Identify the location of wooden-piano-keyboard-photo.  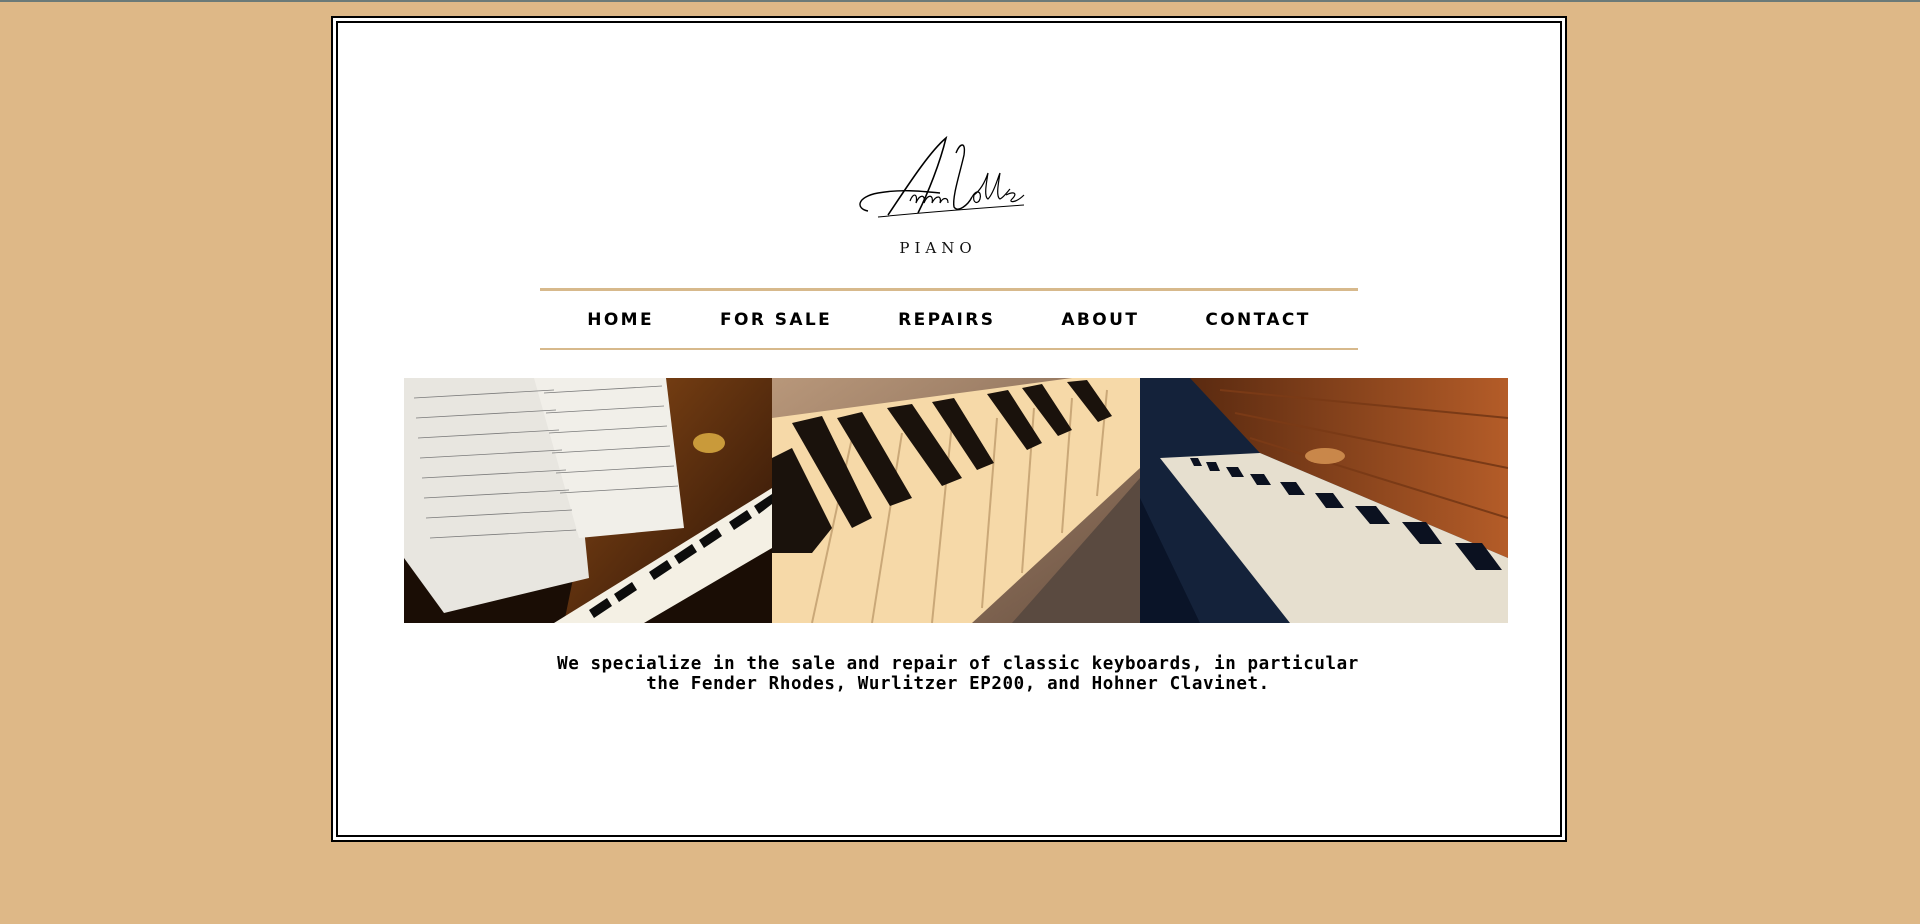
(1324, 500).